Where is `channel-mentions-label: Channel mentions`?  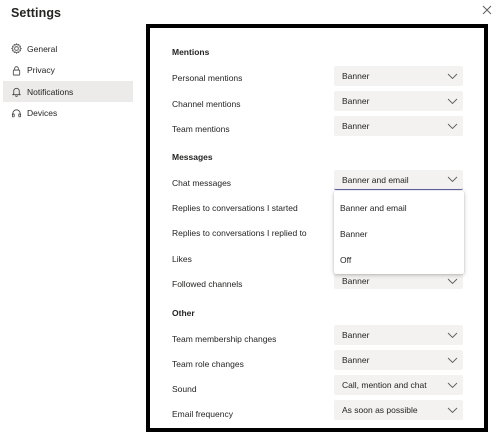
channel-mentions-label: Channel mentions is located at coordinates (206, 104).